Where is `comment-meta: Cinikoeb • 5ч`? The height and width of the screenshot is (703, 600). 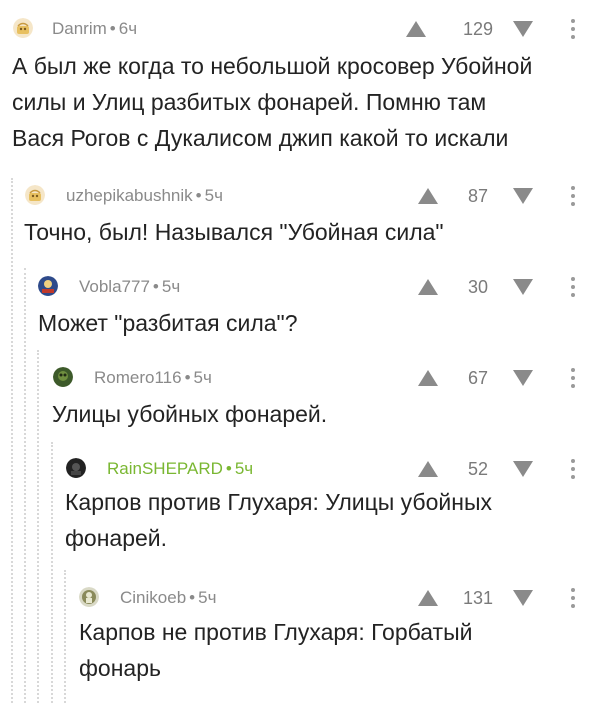
comment-meta: Cinikoeb • 5ч is located at coordinates (168, 598).